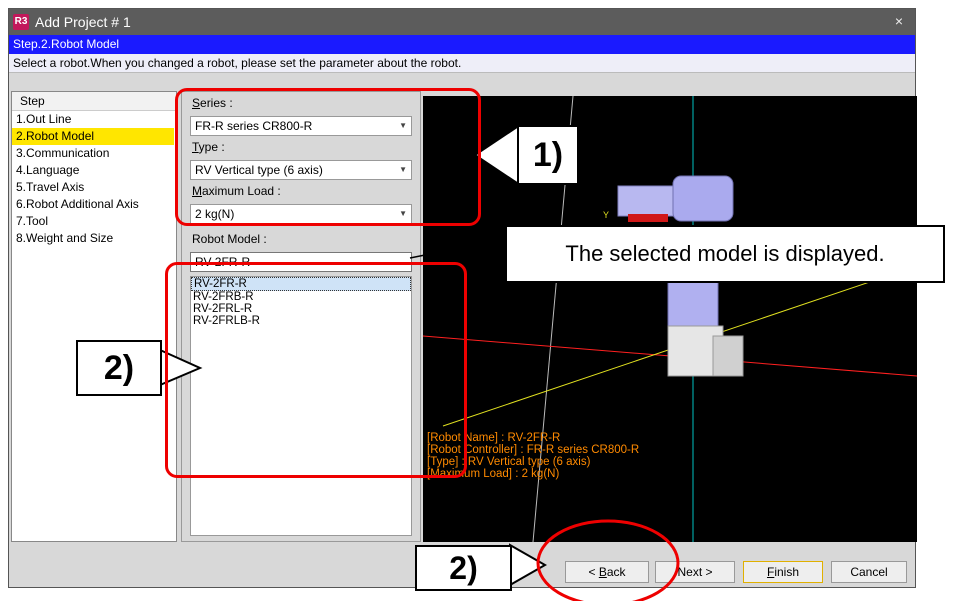  Describe the element at coordinates (463, 568) in the screenshot. I see `callout-2-buttons: 2)` at that location.